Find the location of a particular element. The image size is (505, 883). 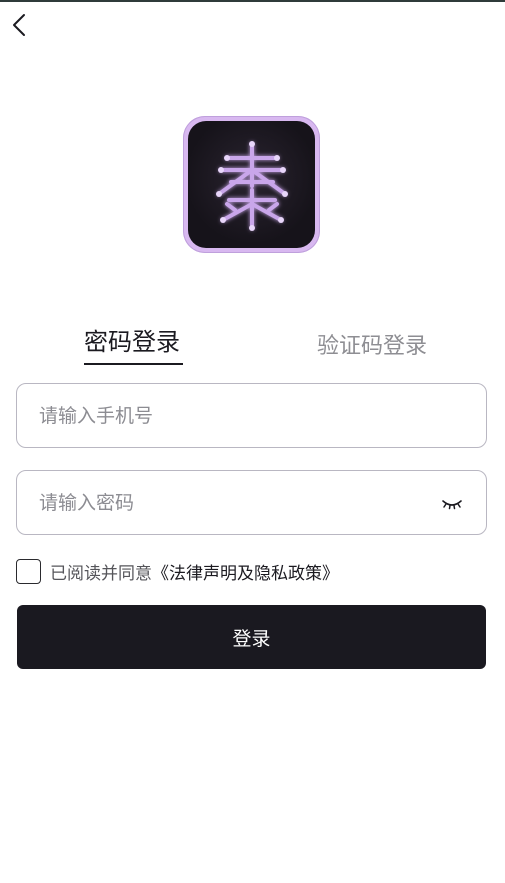

tab-password-login: 密码登录 is located at coordinates (132, 339).